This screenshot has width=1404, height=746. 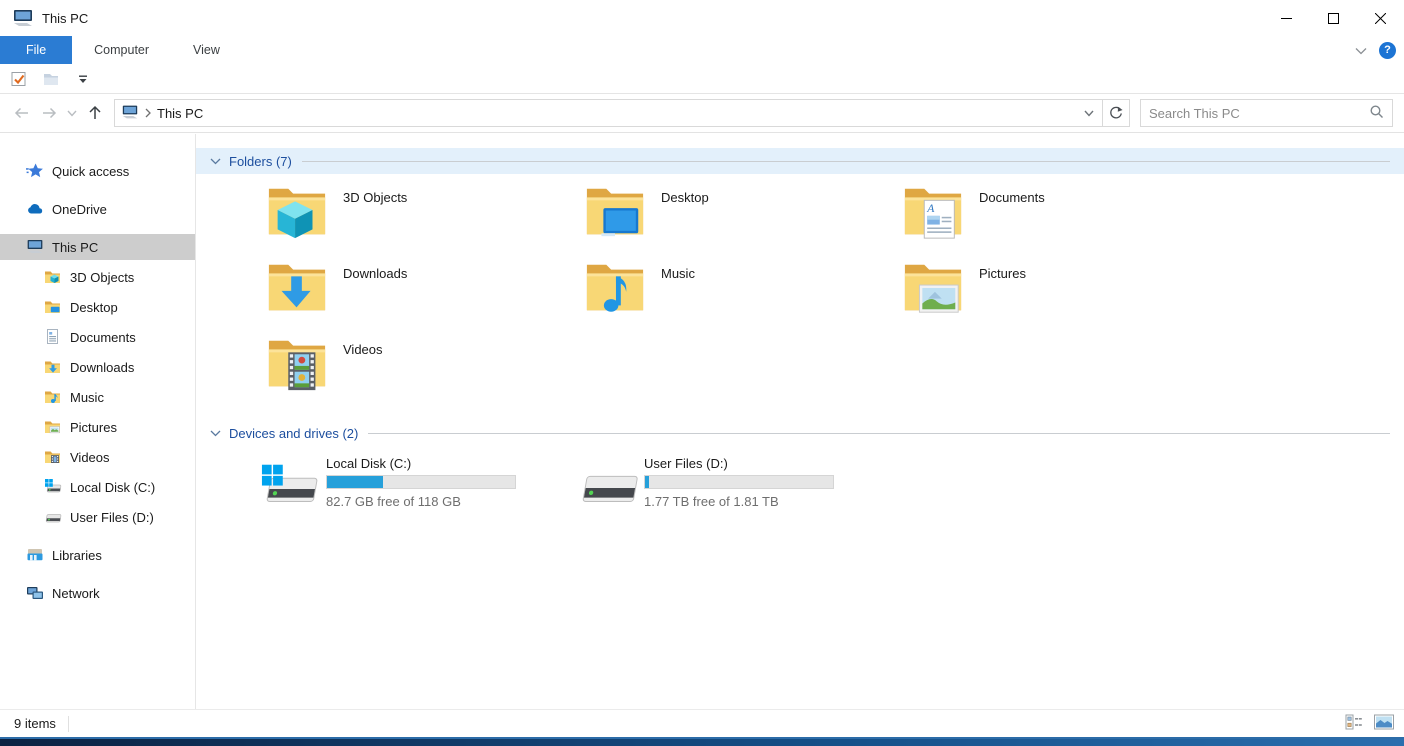 I want to click on tile-label: Music, so click(x=678, y=273).